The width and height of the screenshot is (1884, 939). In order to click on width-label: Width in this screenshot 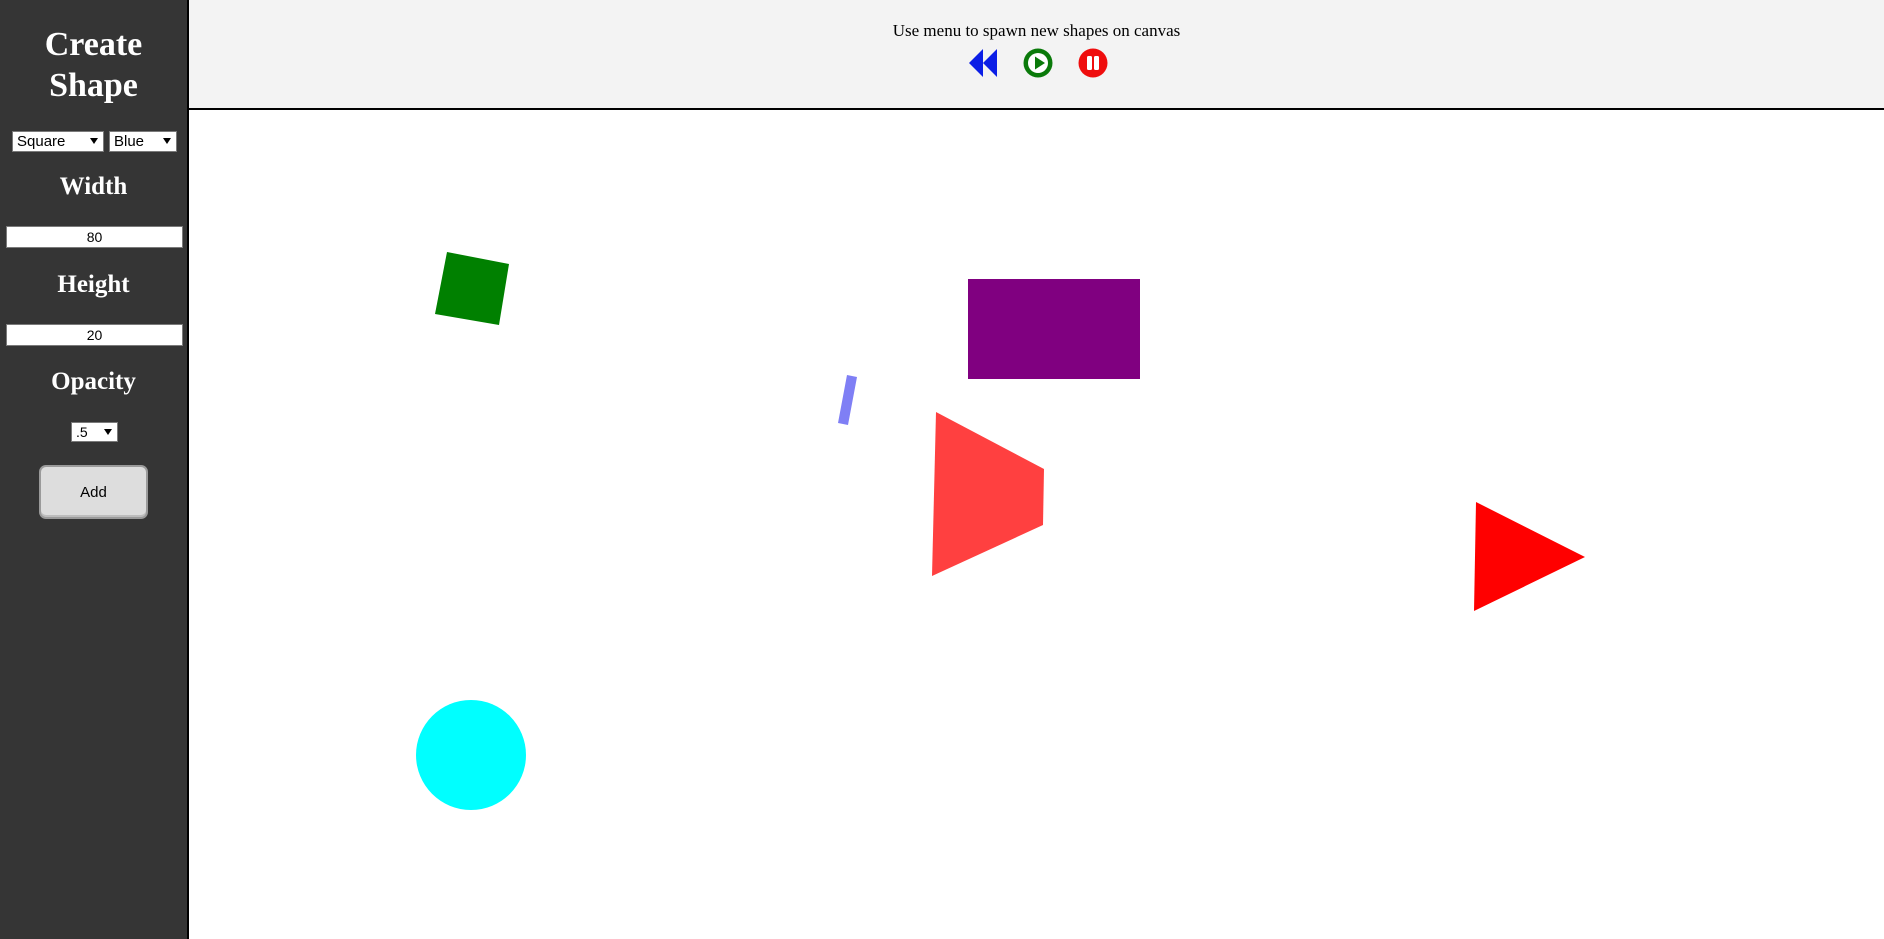, I will do `click(93, 186)`.